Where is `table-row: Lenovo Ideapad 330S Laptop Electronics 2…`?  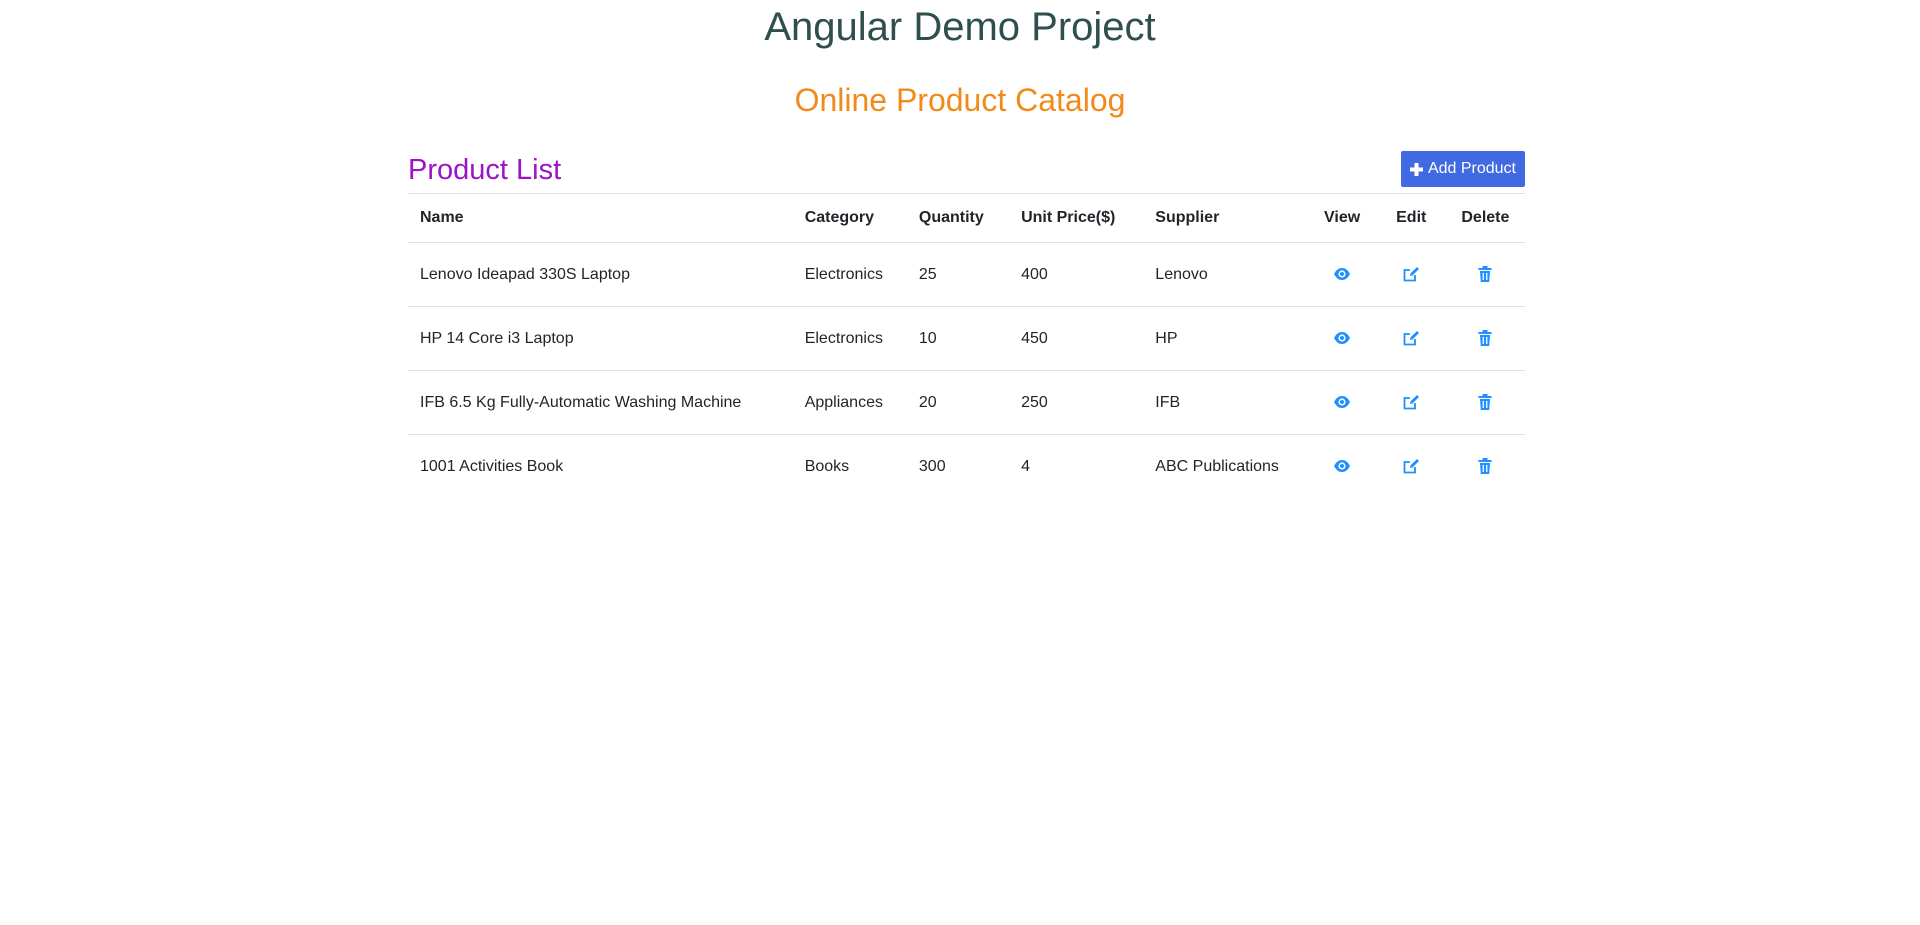 table-row: Lenovo Ideapad 330S Laptop Electronics 2… is located at coordinates (966, 274).